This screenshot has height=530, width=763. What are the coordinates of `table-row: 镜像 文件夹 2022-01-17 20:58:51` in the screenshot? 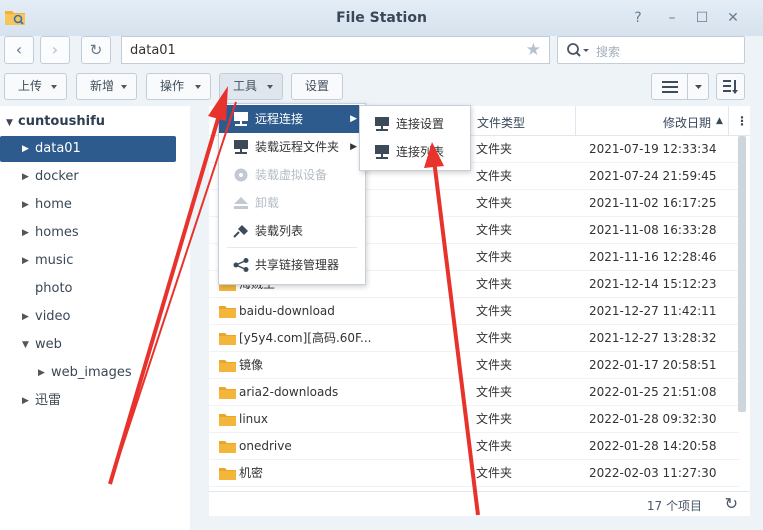 It's located at (474, 365).